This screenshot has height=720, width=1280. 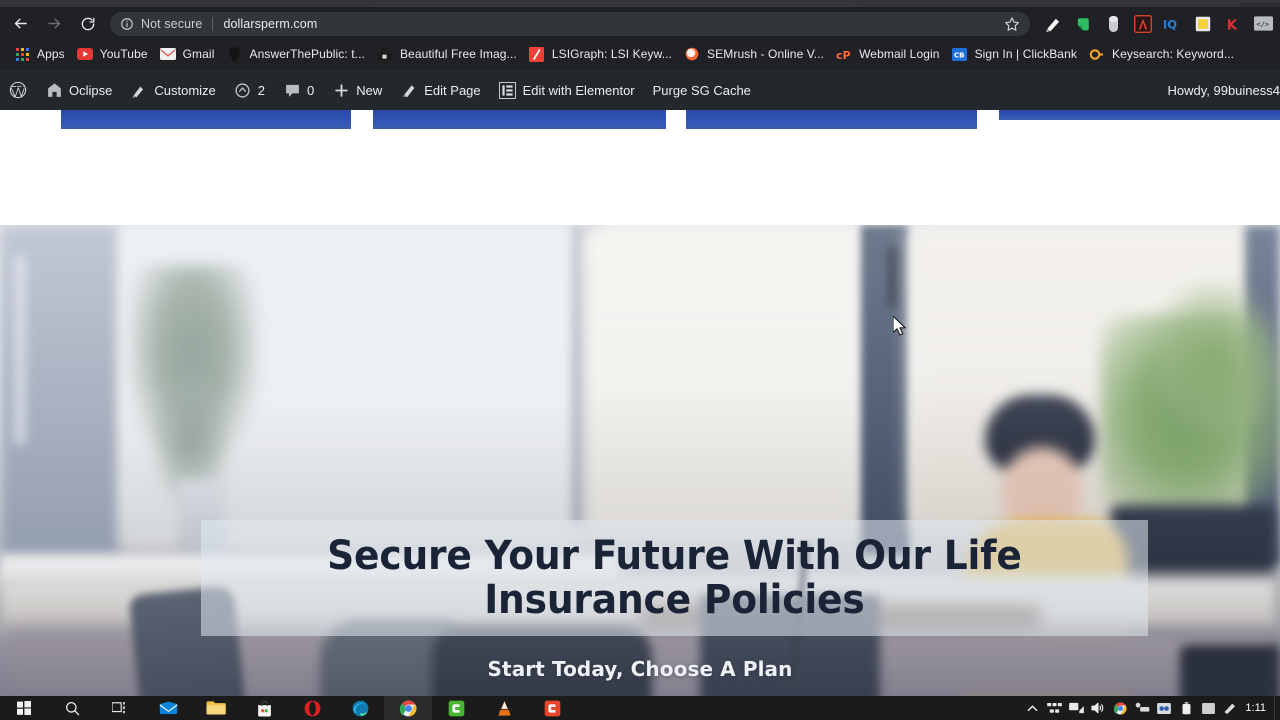 I want to click on wordpress-logo-icon, so click(x=18, y=90).